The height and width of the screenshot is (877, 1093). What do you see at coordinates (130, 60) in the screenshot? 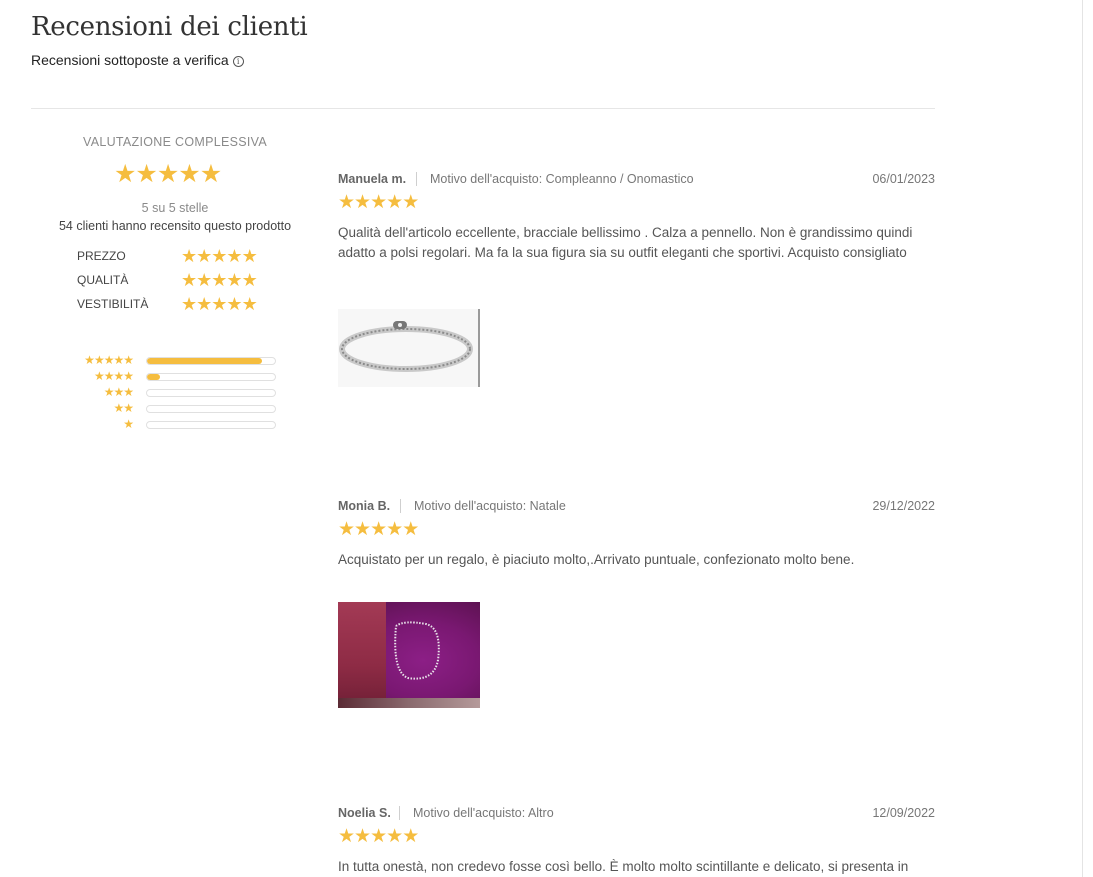
I see `verified-reviews-label: Recensioni sottoposte a verifica` at bounding box center [130, 60].